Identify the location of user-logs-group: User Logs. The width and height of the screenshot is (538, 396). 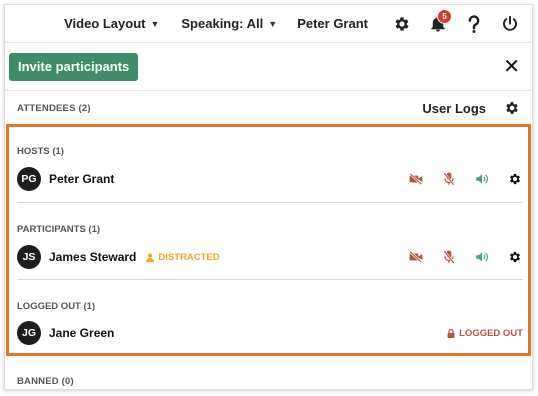
(471, 108).